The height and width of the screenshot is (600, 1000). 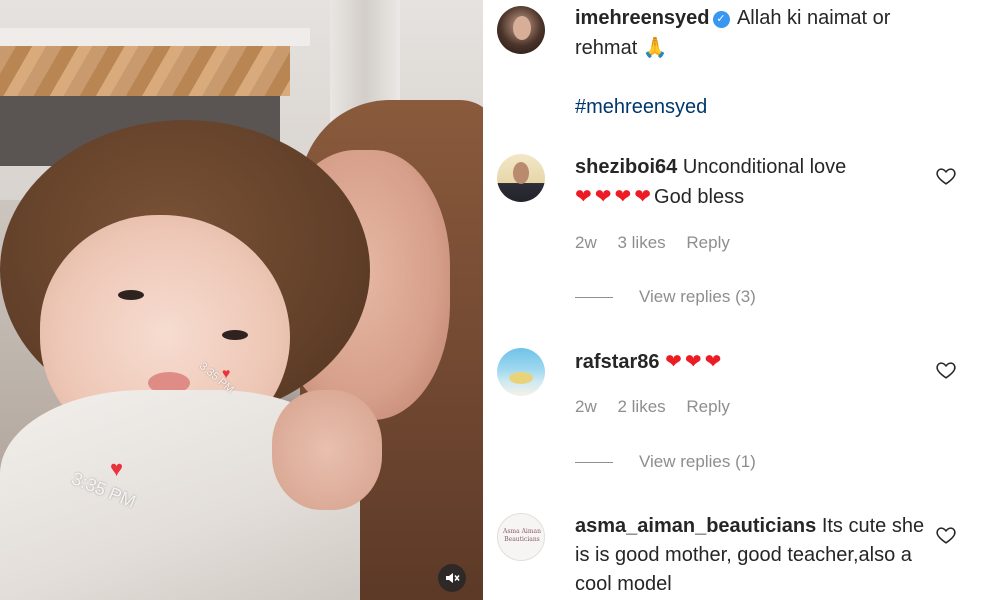 I want to click on speaker-muted-icon, so click(x=453, y=578).